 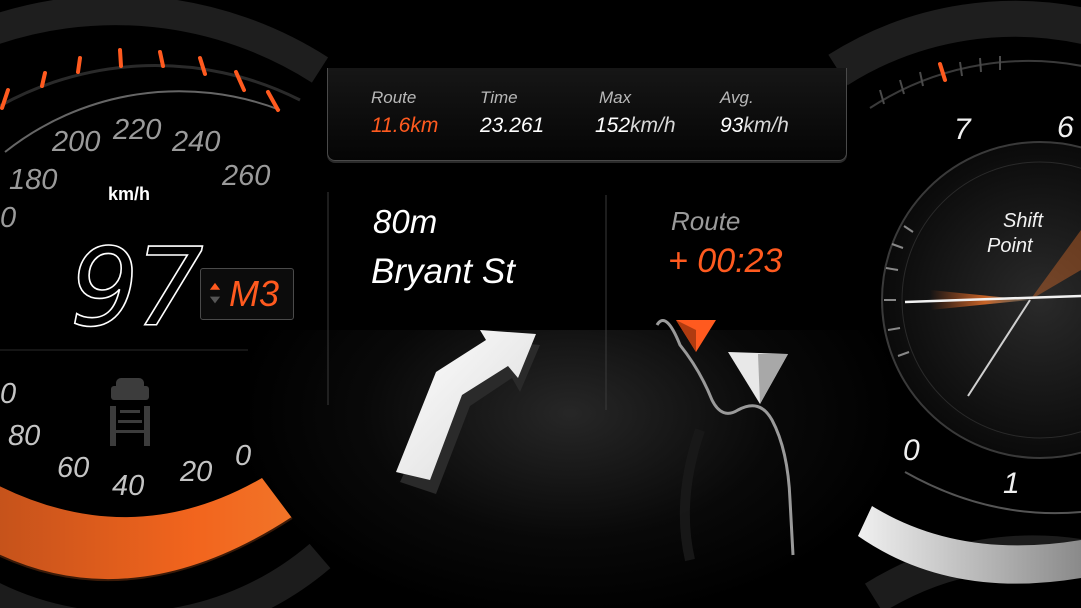 What do you see at coordinates (405, 221) in the screenshot?
I see `nav-distance: 80m` at bounding box center [405, 221].